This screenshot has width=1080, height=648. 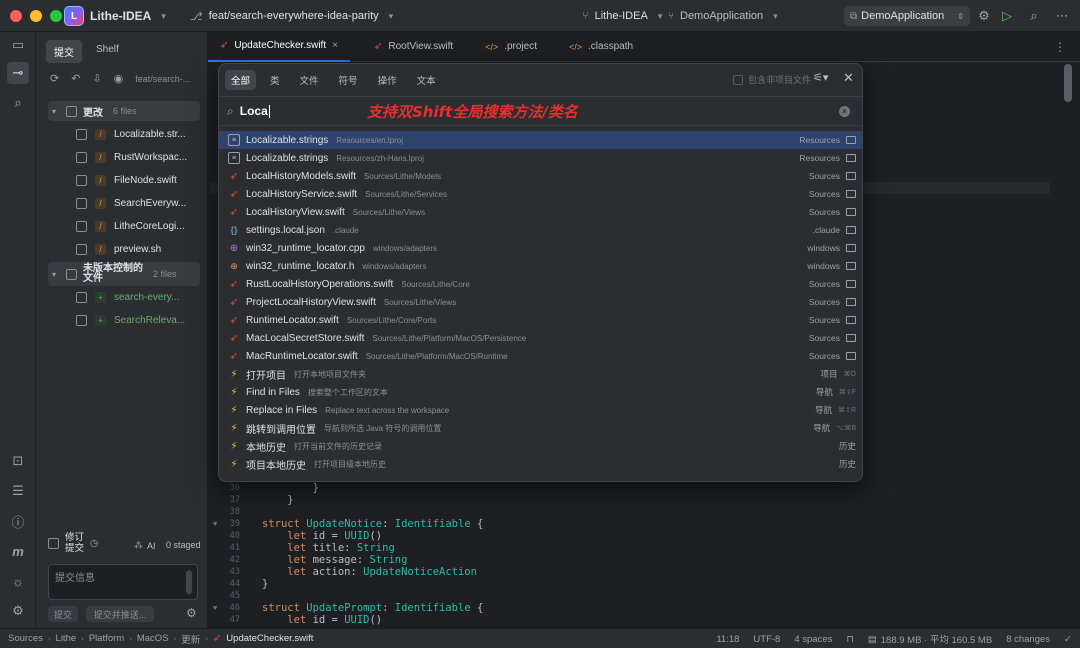 What do you see at coordinates (1060, 47) in the screenshot?
I see `tabs-more-icon: ⋮` at bounding box center [1060, 47].